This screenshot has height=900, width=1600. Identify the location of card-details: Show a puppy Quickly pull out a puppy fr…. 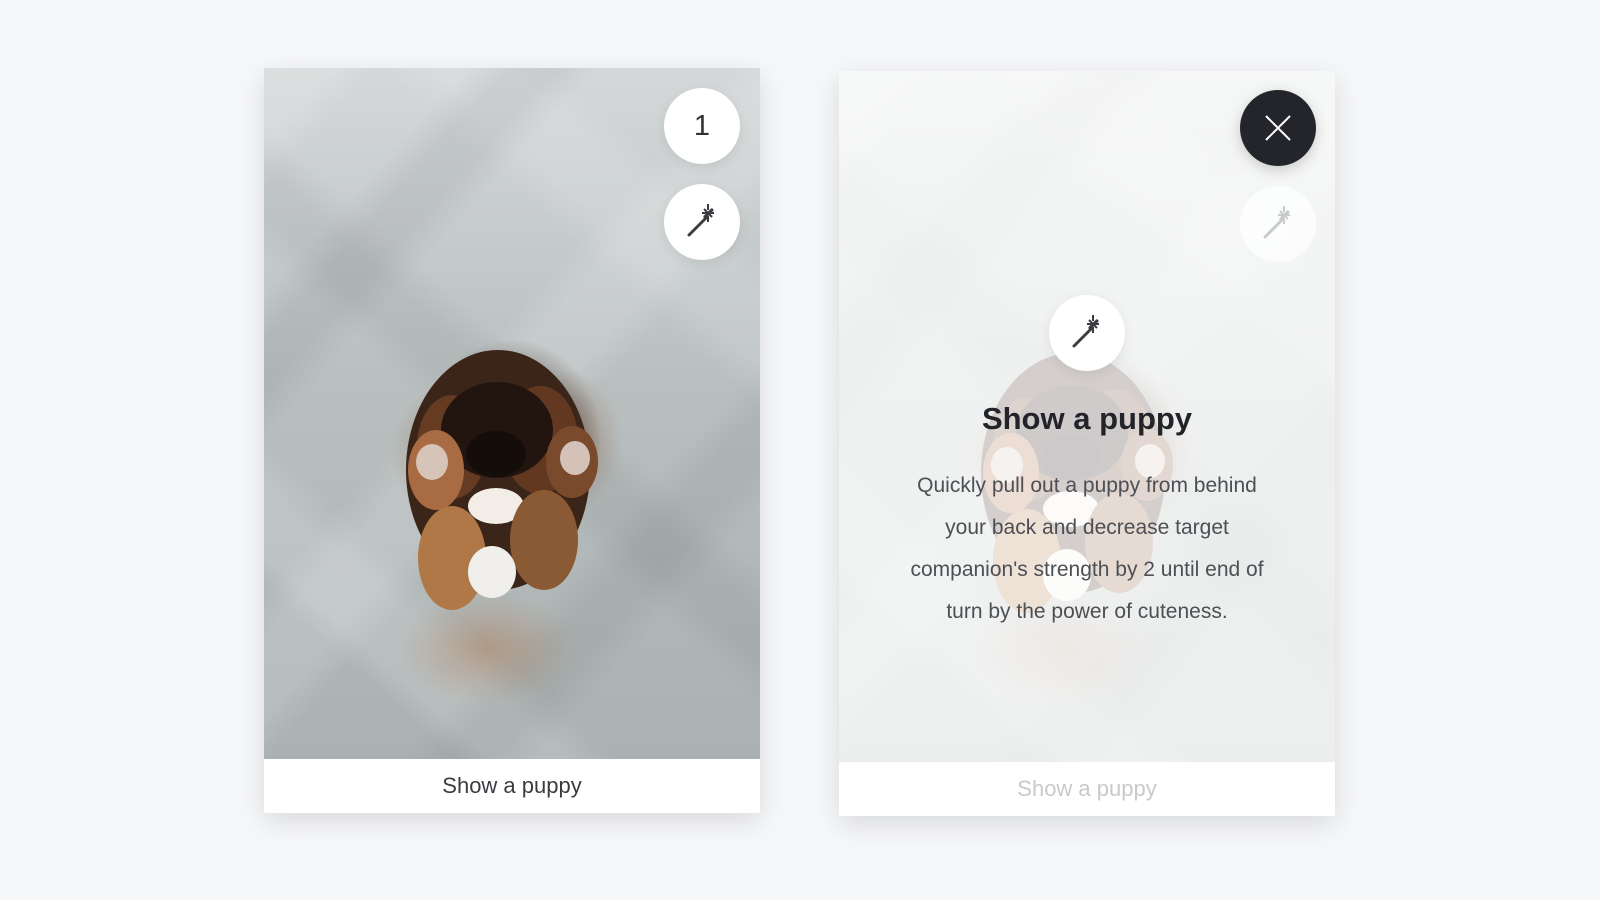
(1087, 517).